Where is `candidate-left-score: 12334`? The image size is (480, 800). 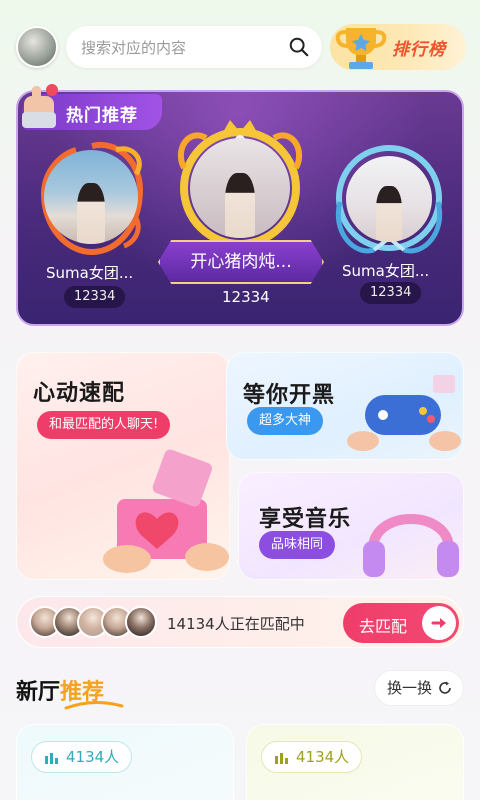
candidate-left-score: 12334 is located at coordinates (95, 297).